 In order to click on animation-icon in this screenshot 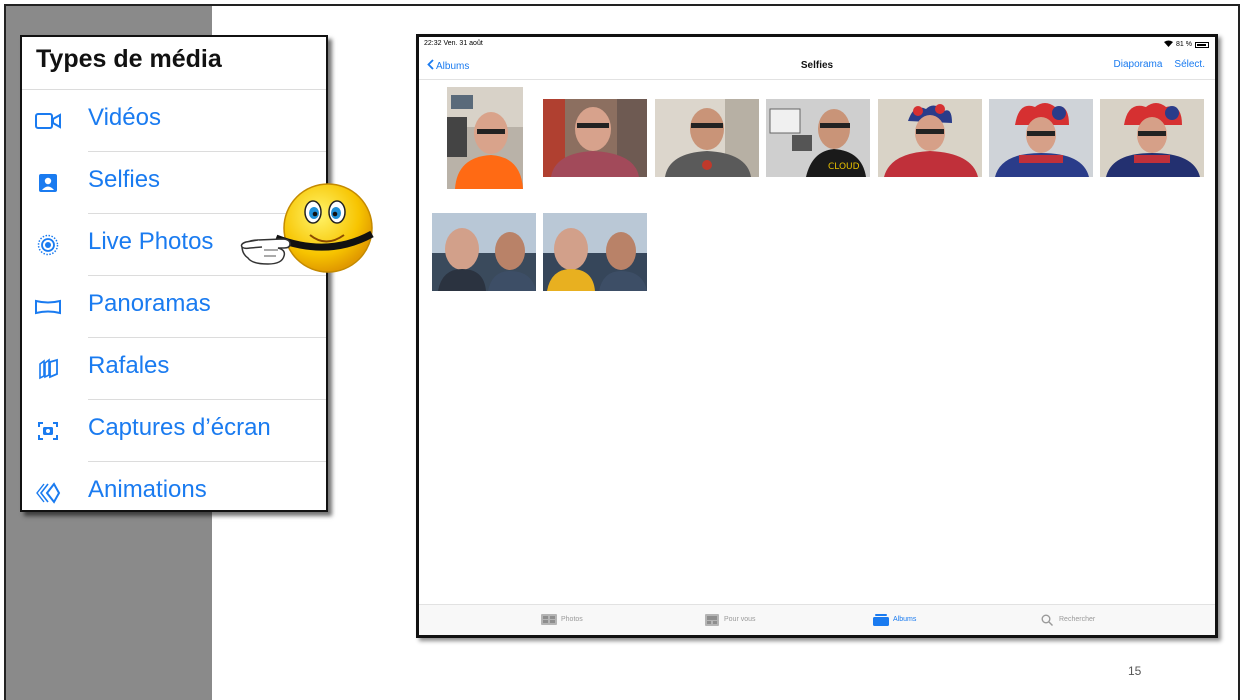, I will do `click(48, 493)`.